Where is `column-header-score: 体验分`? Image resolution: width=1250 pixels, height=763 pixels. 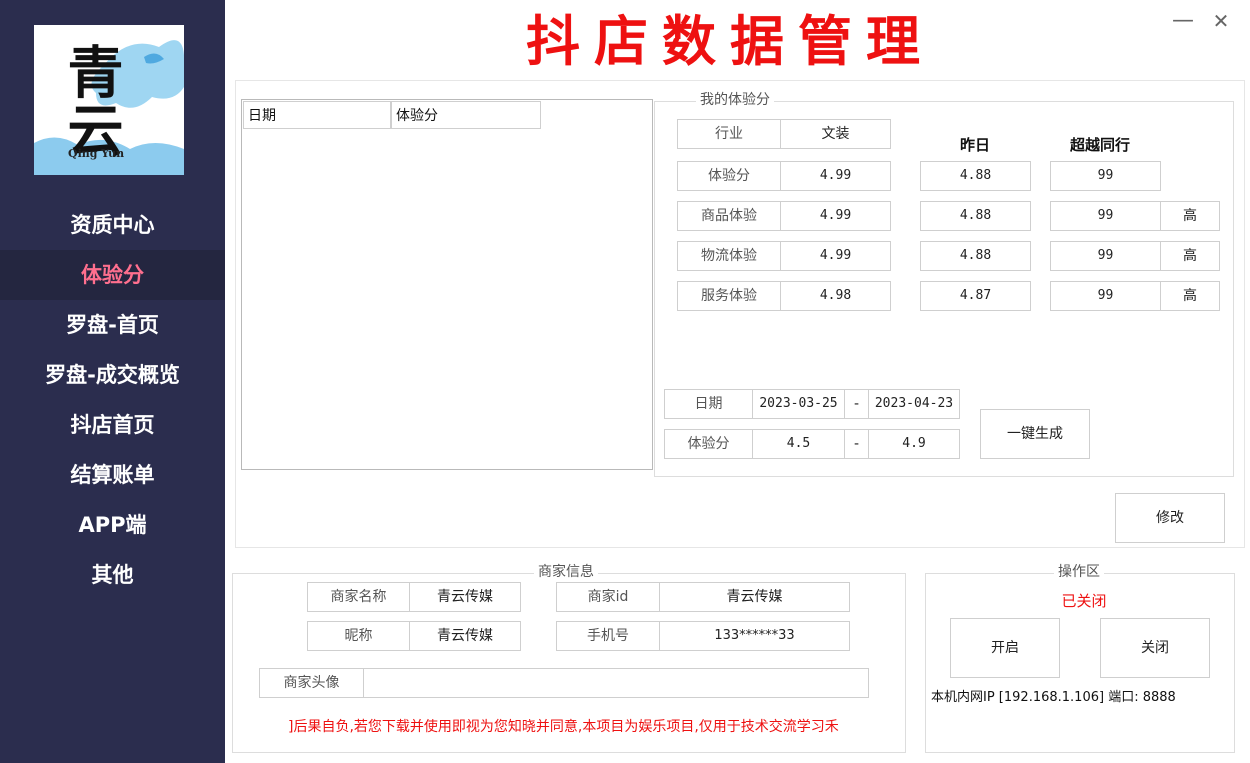
column-header-score: 体验分 is located at coordinates (466, 115).